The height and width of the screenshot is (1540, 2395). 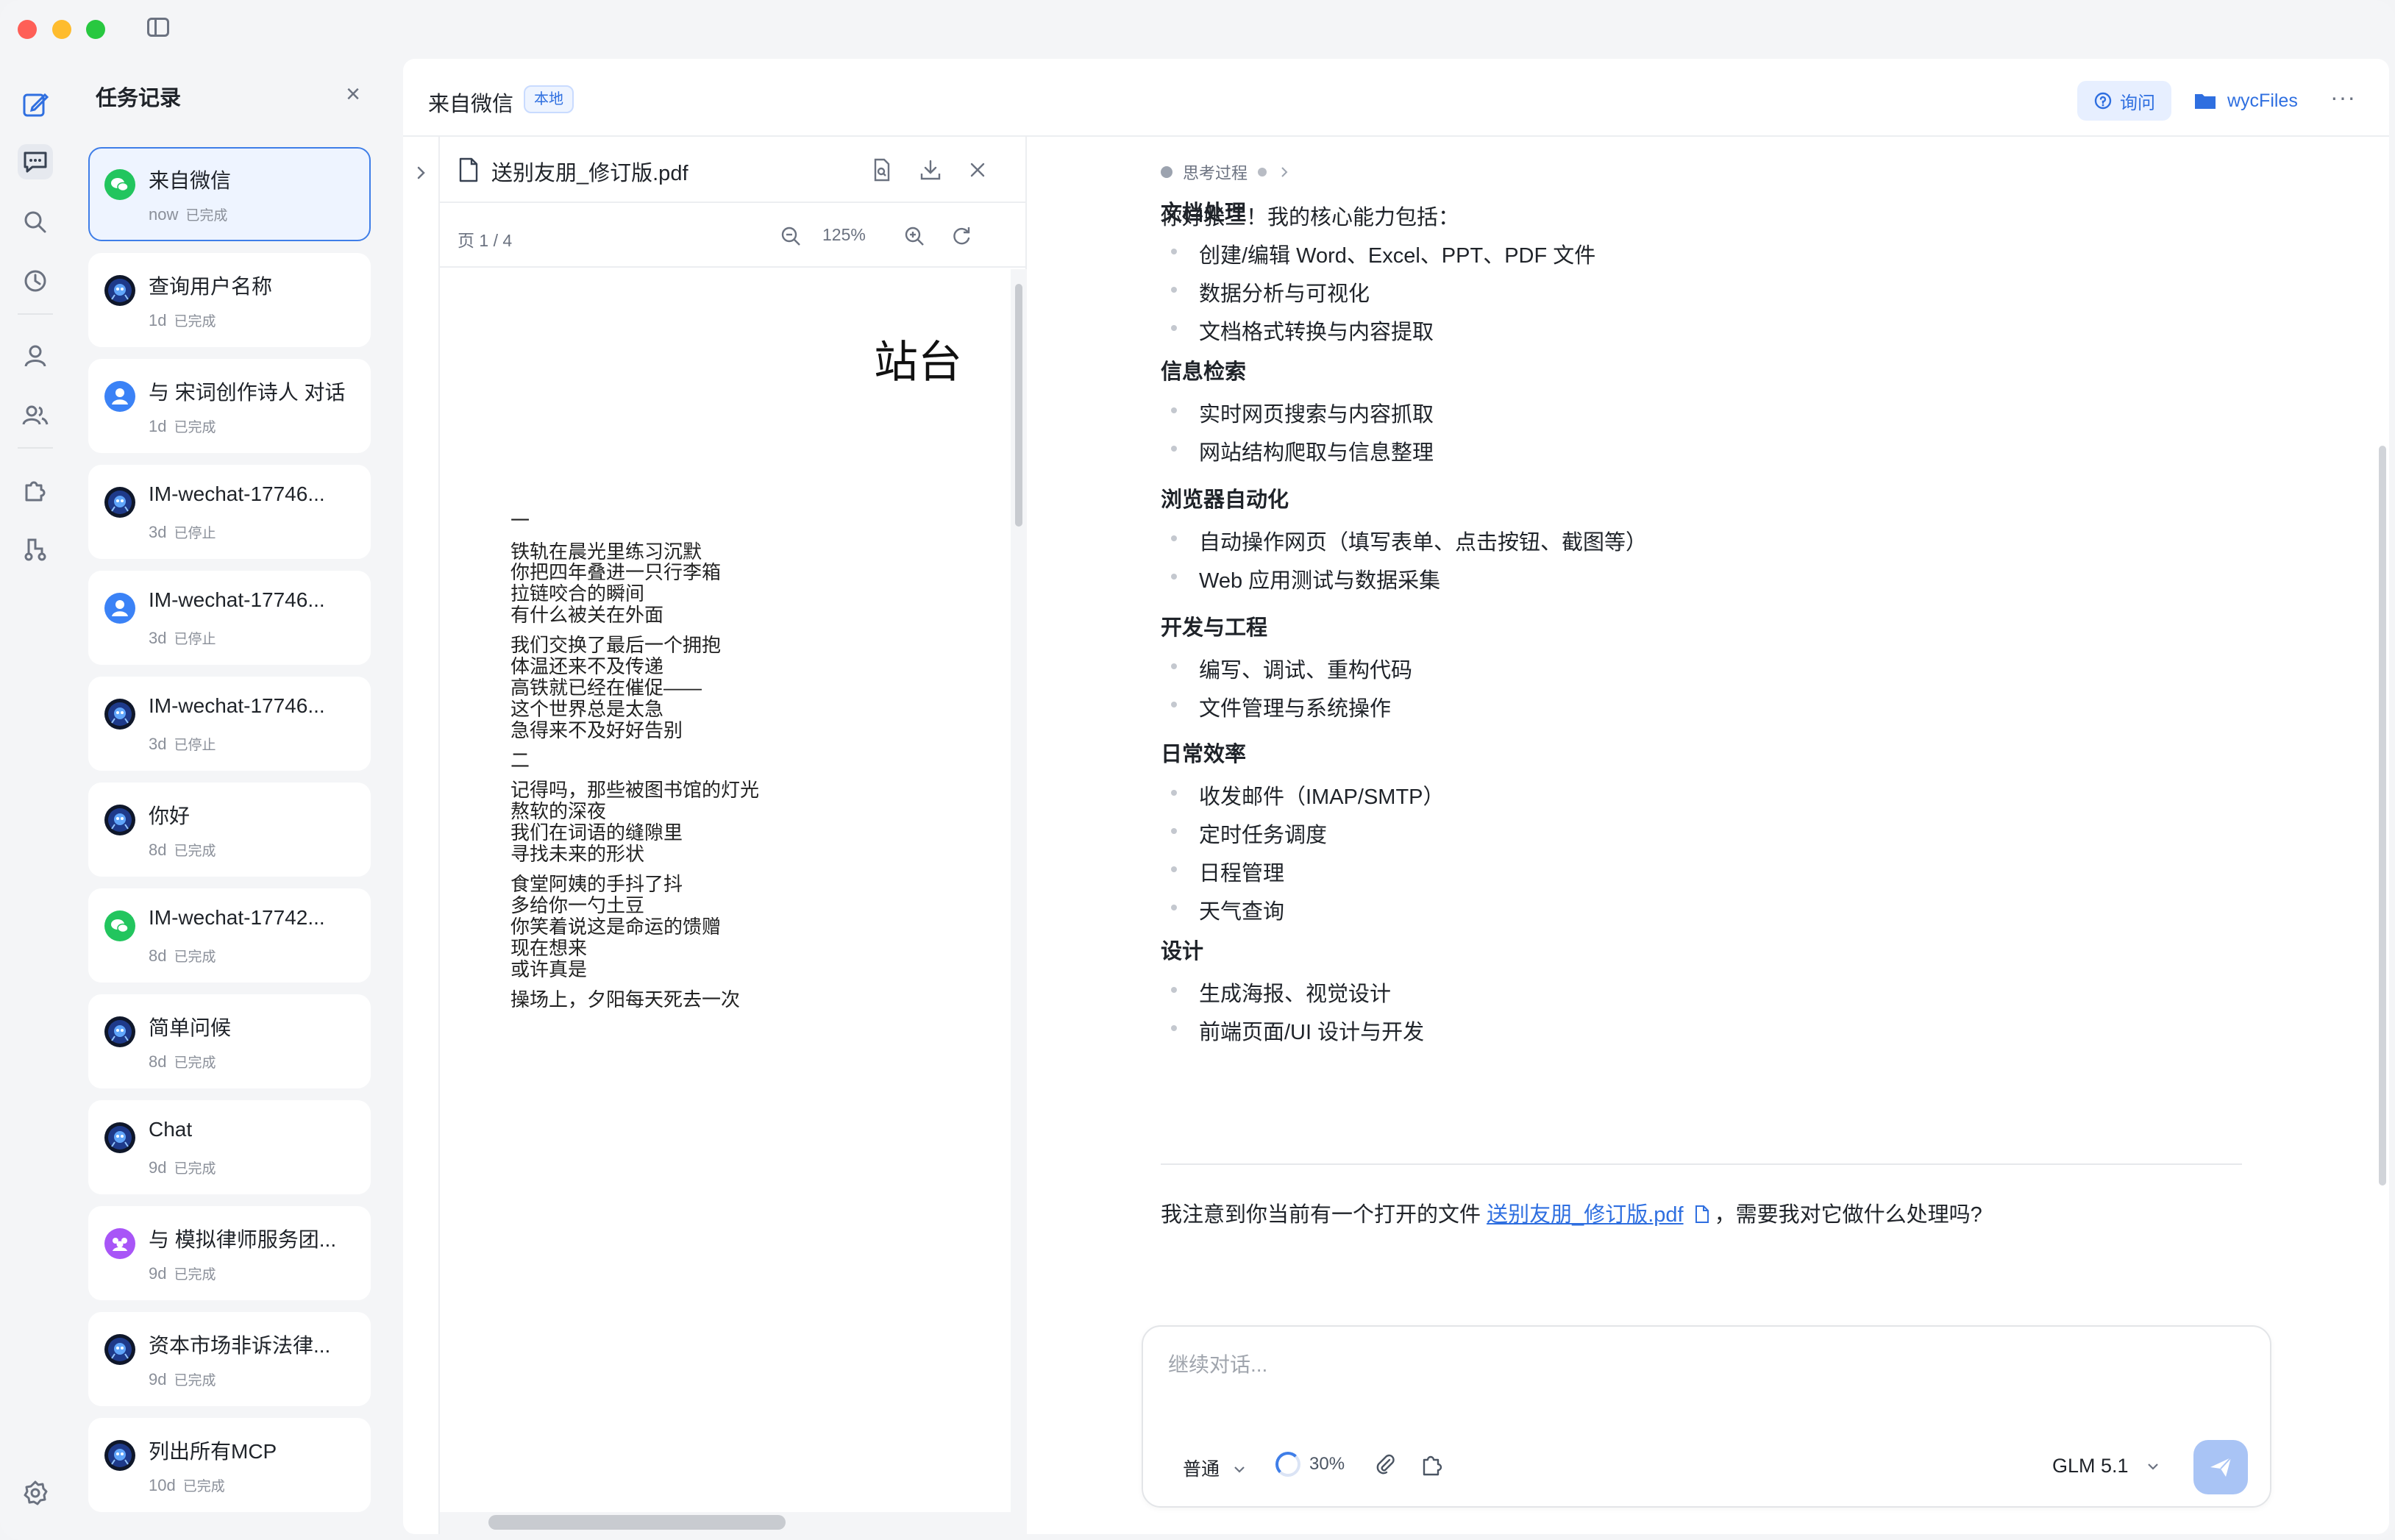 I want to click on model-label: GLM 5.1, so click(x=2090, y=1466).